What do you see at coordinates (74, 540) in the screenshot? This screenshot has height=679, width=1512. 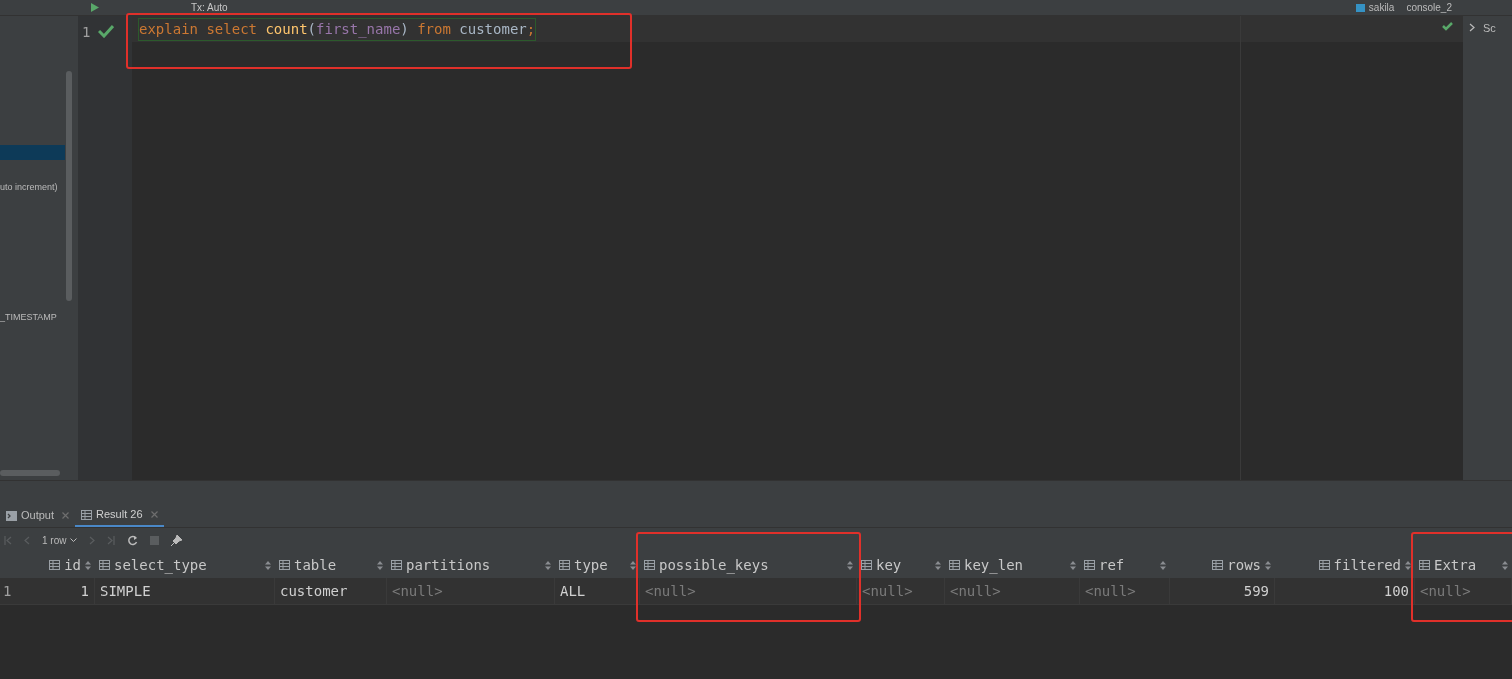 I see `caret-icon` at bounding box center [74, 540].